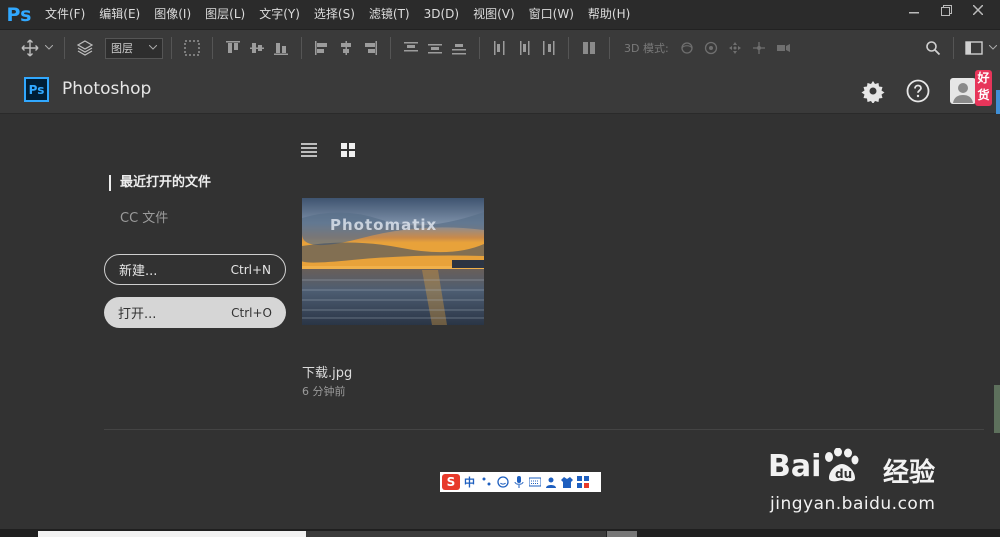 The height and width of the screenshot is (537, 1000). Describe the element at coordinates (334, 14) in the screenshot. I see `menu-select: 选择(S)` at that location.